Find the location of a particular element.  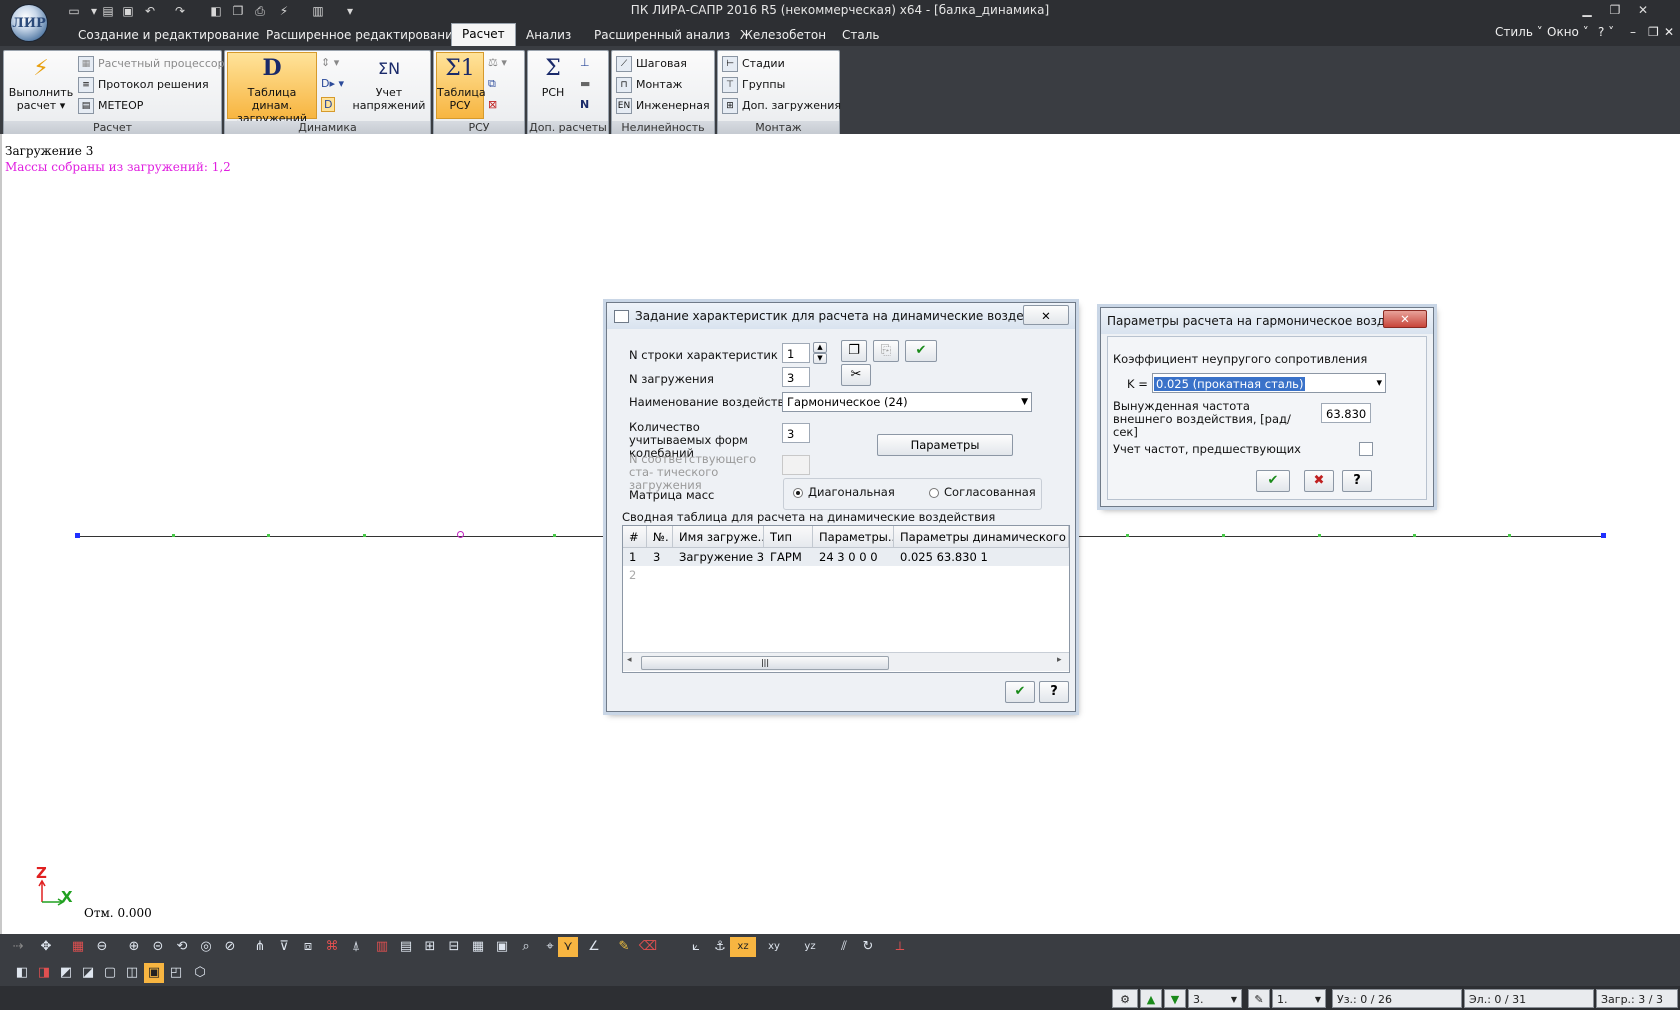

anchor-icon: ⚓ is located at coordinates (720, 947).